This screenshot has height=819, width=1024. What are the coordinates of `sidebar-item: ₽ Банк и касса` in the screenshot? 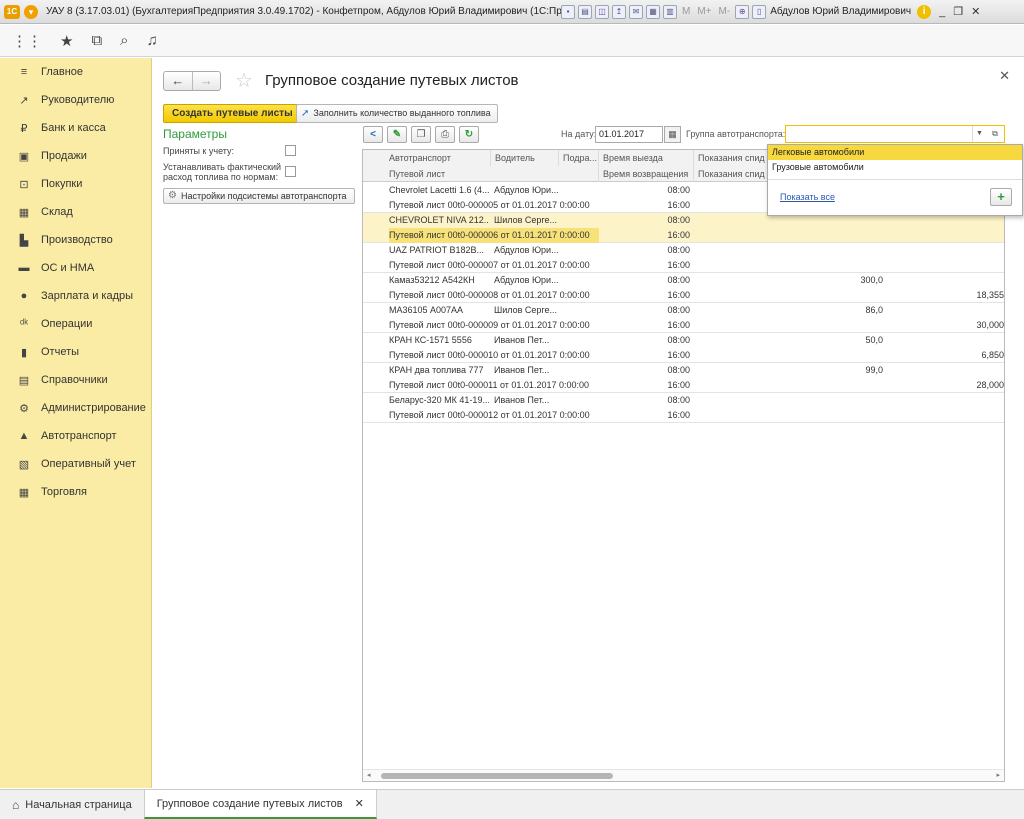 It's located at (75, 128).